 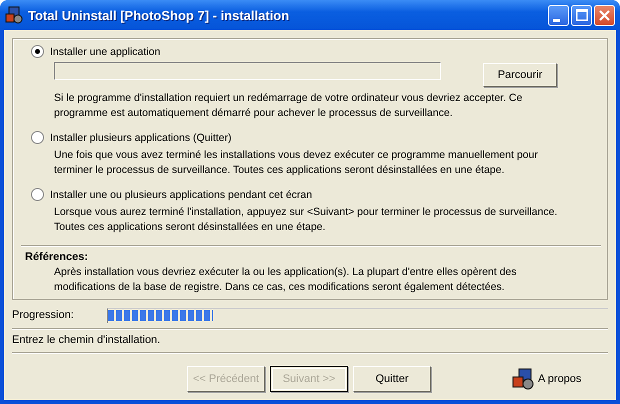 What do you see at coordinates (87, 341) in the screenshot?
I see `status-text: Entrez le chemin d'installation.` at bounding box center [87, 341].